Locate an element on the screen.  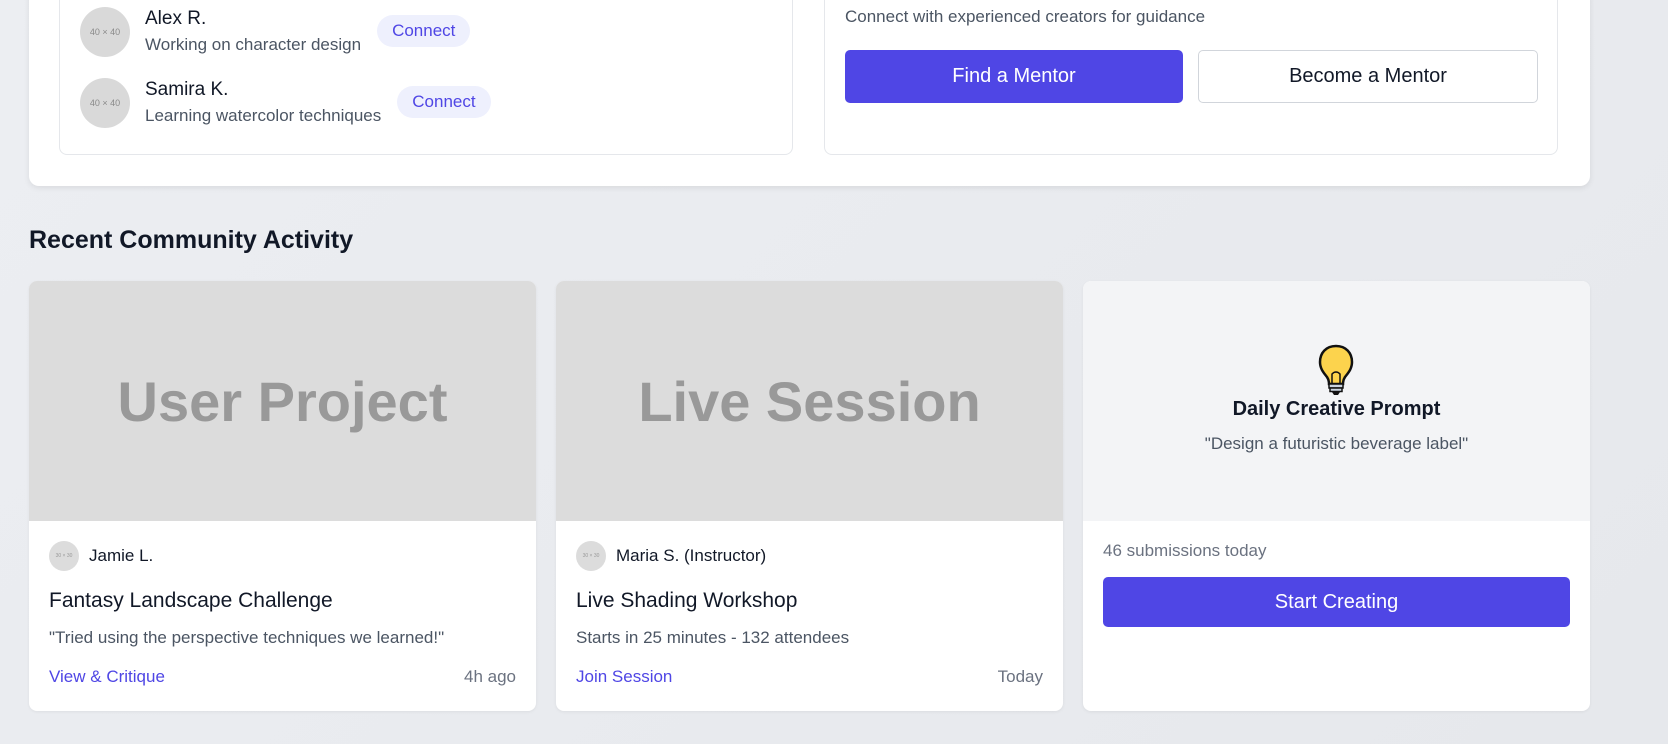
section-title: Recent Community Activity is located at coordinates (191, 240).